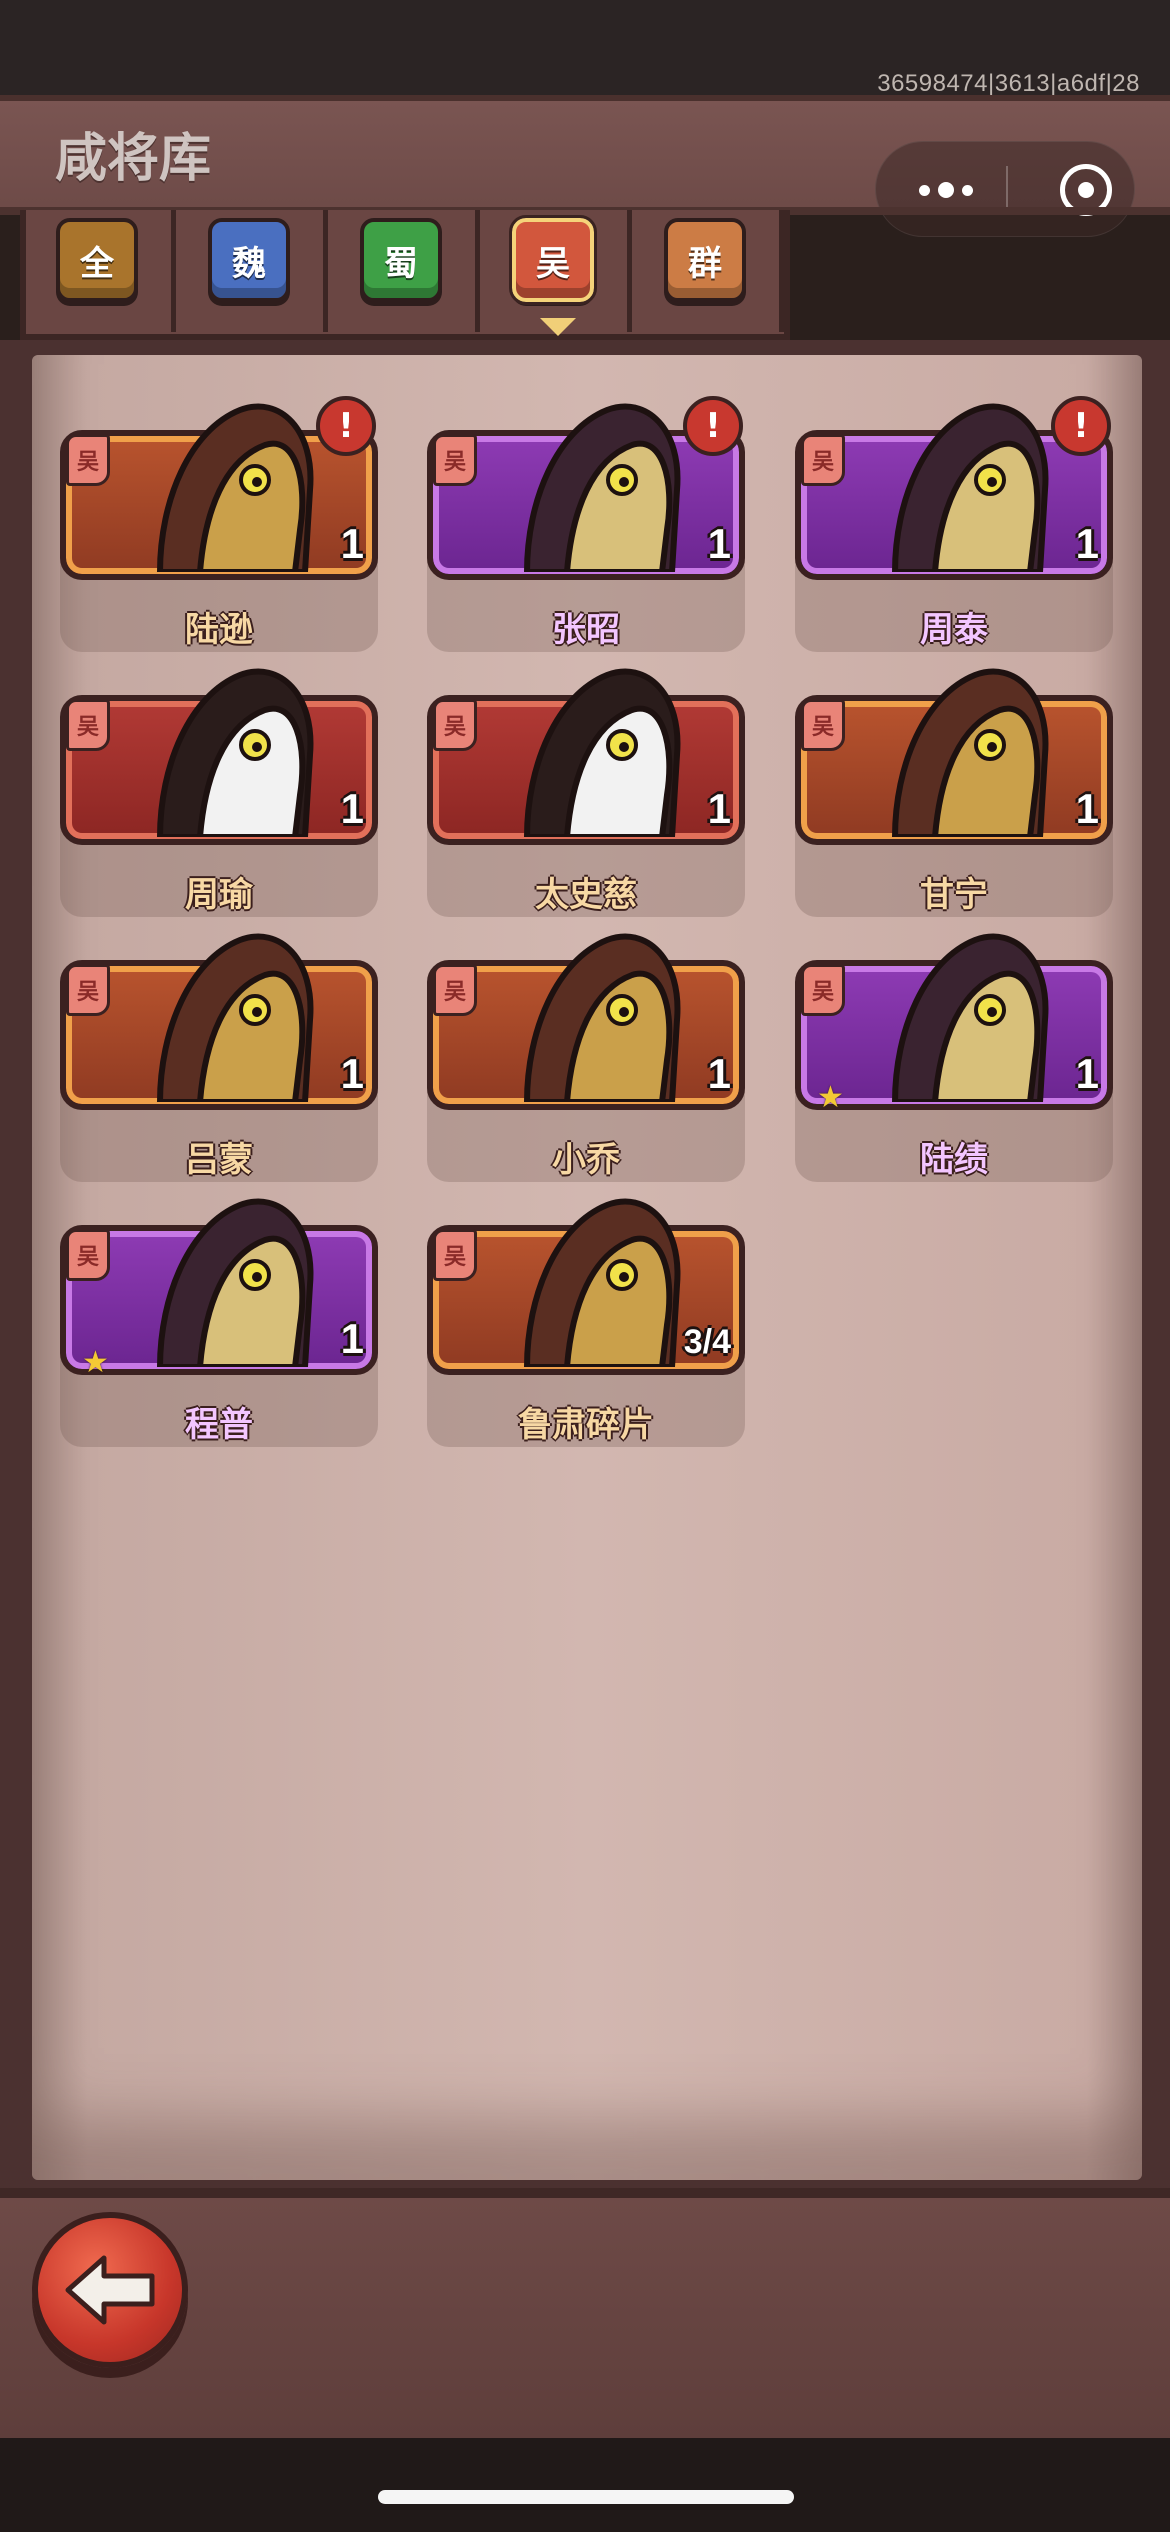  I want to click on top-status-strip: 36598474|3613|a6df|28, so click(585, 50).